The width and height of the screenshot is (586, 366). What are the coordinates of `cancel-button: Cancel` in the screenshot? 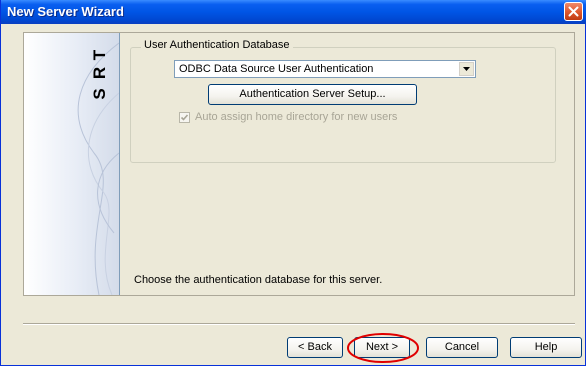 It's located at (462, 347).